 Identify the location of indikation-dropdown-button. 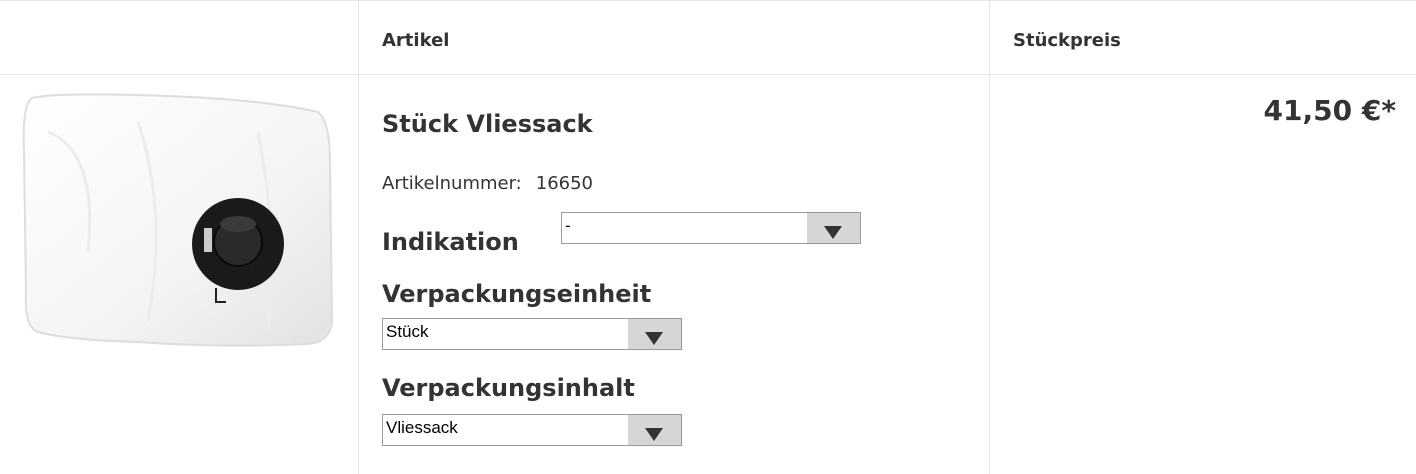
(833, 228).